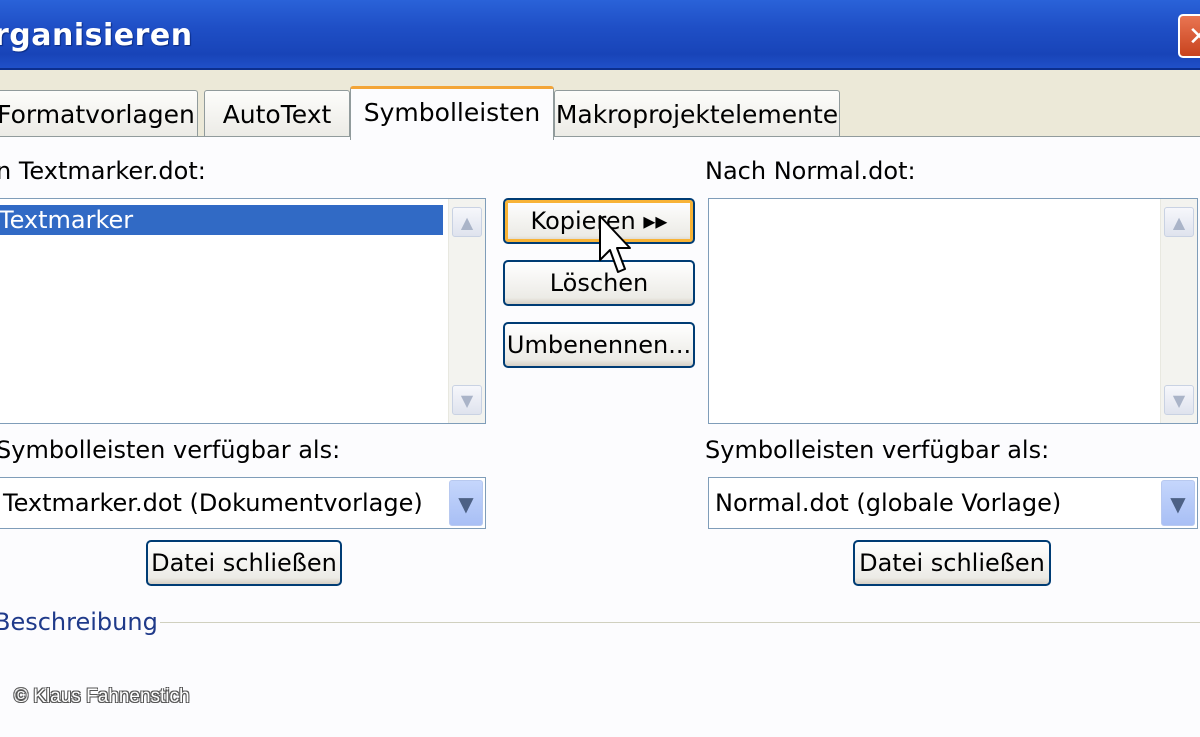  I want to click on title-bar: rganisieren ✕, so click(600, 35).